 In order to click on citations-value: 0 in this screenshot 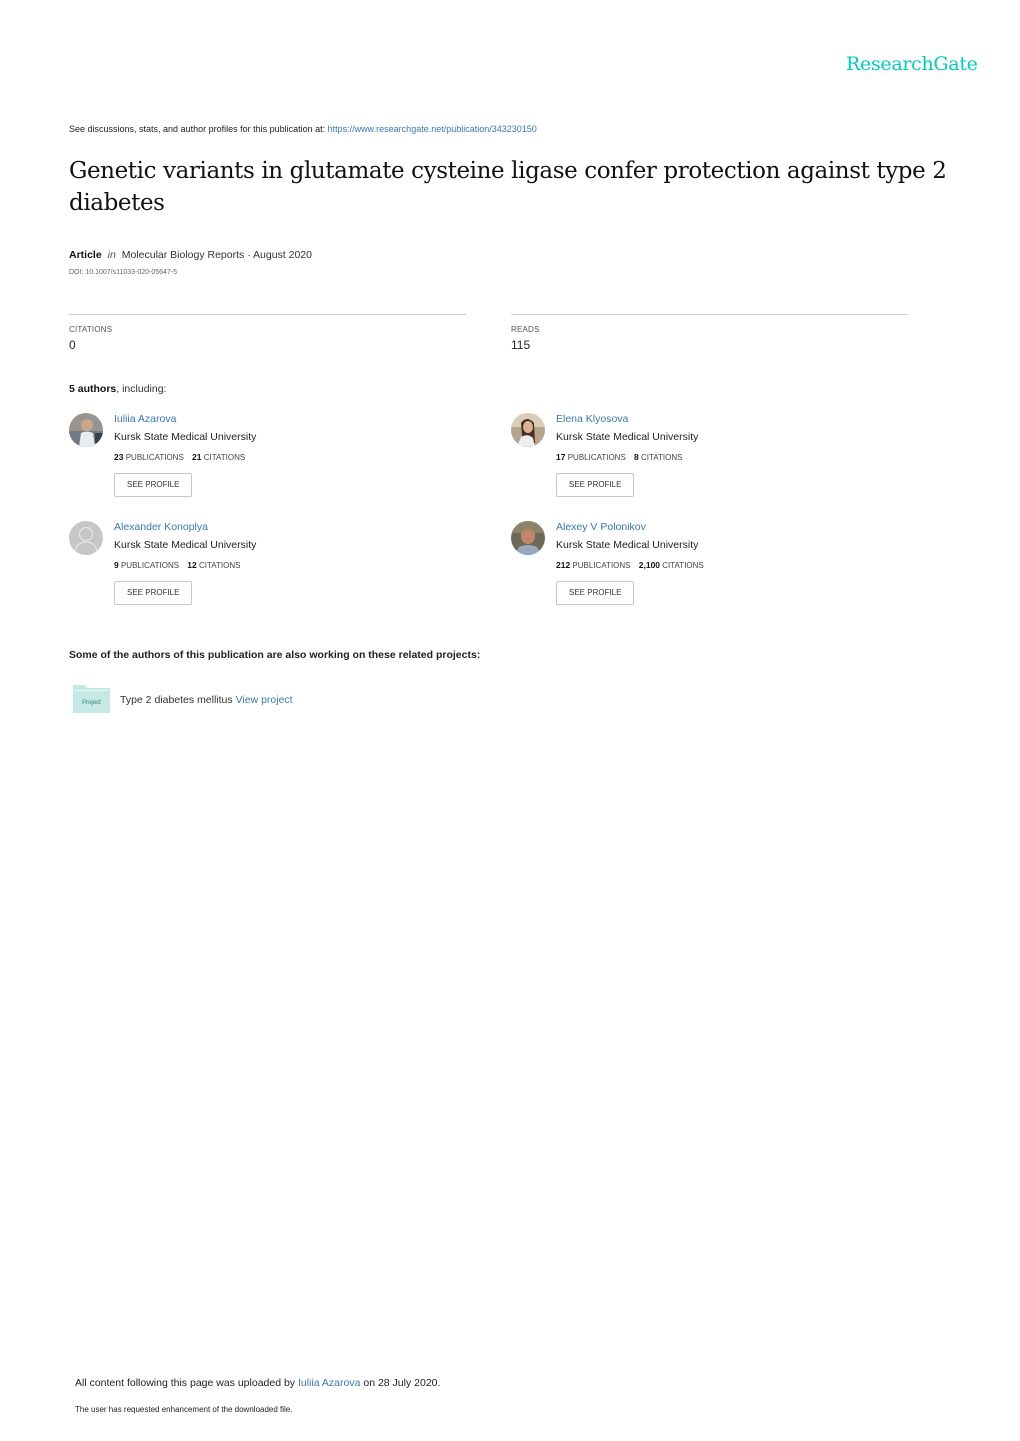, I will do `click(72, 345)`.